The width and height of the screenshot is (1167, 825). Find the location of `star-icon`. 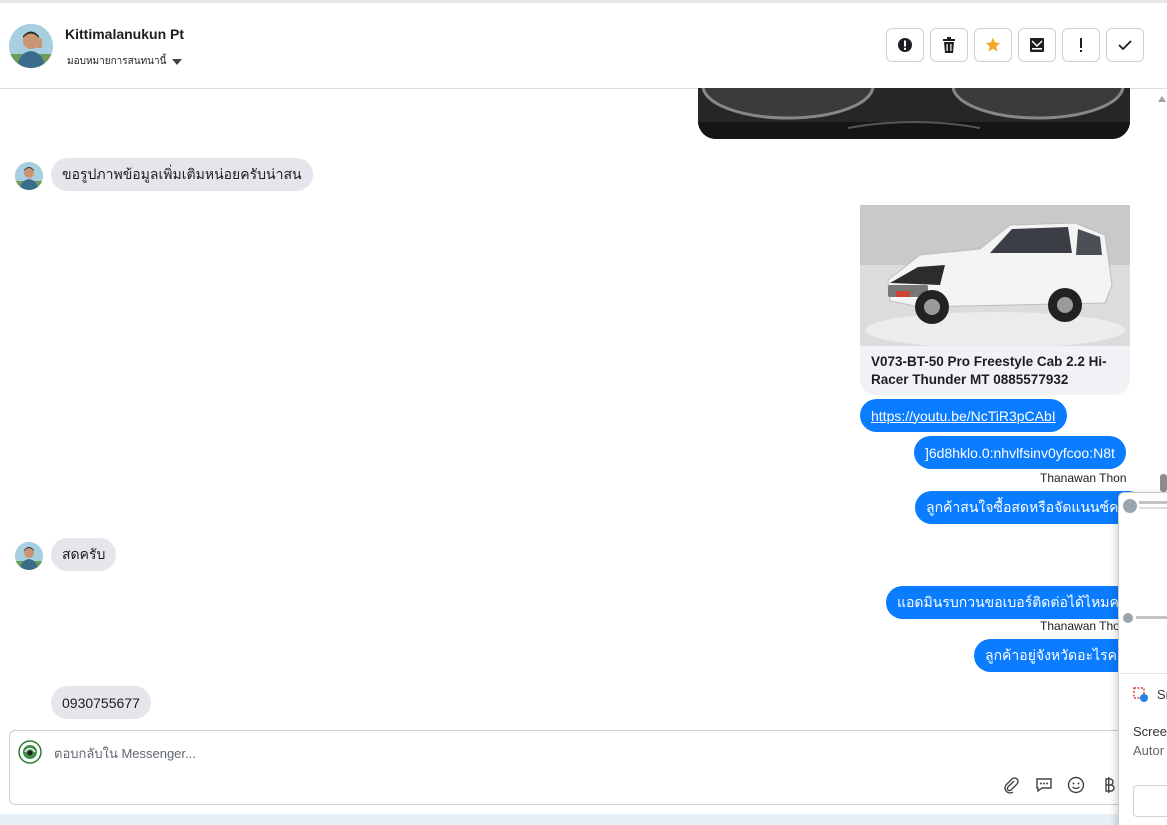

star-icon is located at coordinates (993, 44).